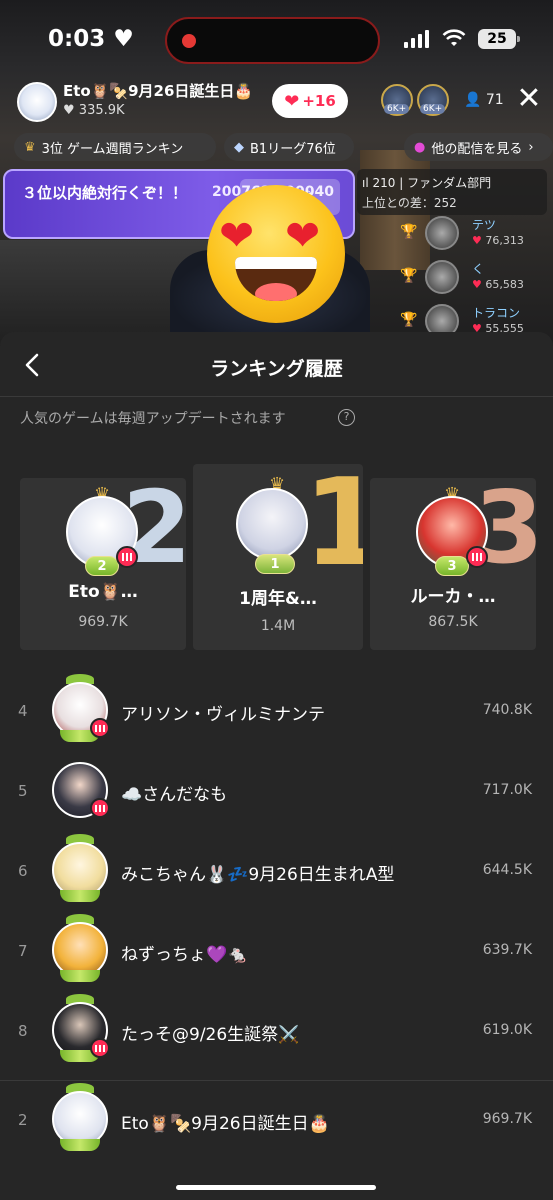 Image resolution: width=553 pixels, height=1200 pixels. I want to click on row-name: アリソン・ヴィルミナンテ, so click(223, 715).